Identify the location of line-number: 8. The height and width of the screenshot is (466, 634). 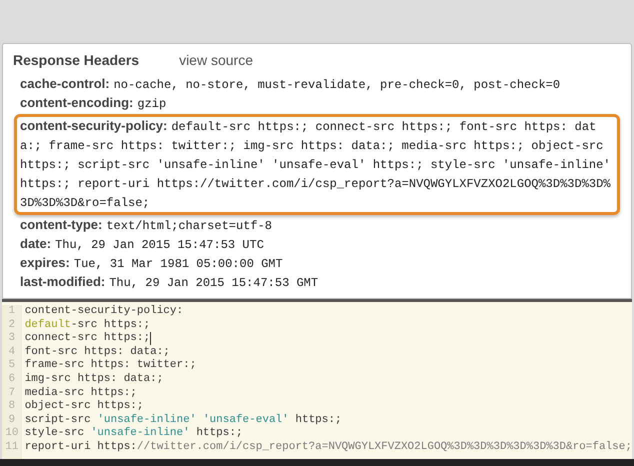
(12, 407).